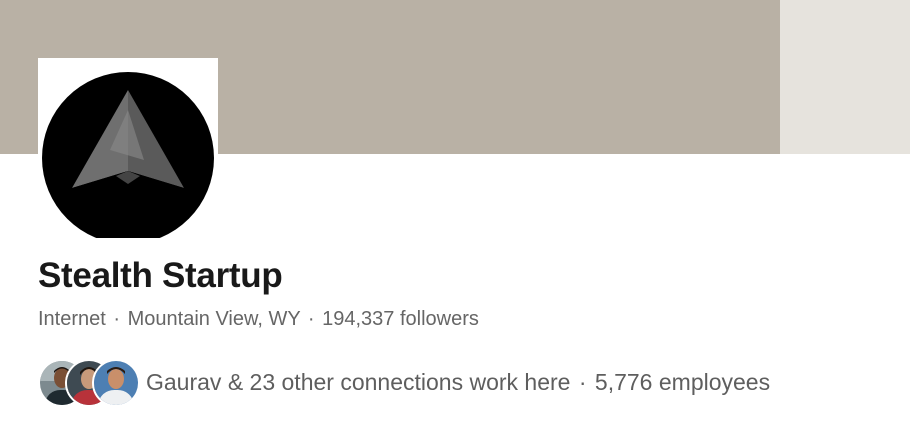 The width and height of the screenshot is (910, 422). Describe the element at coordinates (400, 319) in the screenshot. I see `followers-count: 194,337 followers` at that location.